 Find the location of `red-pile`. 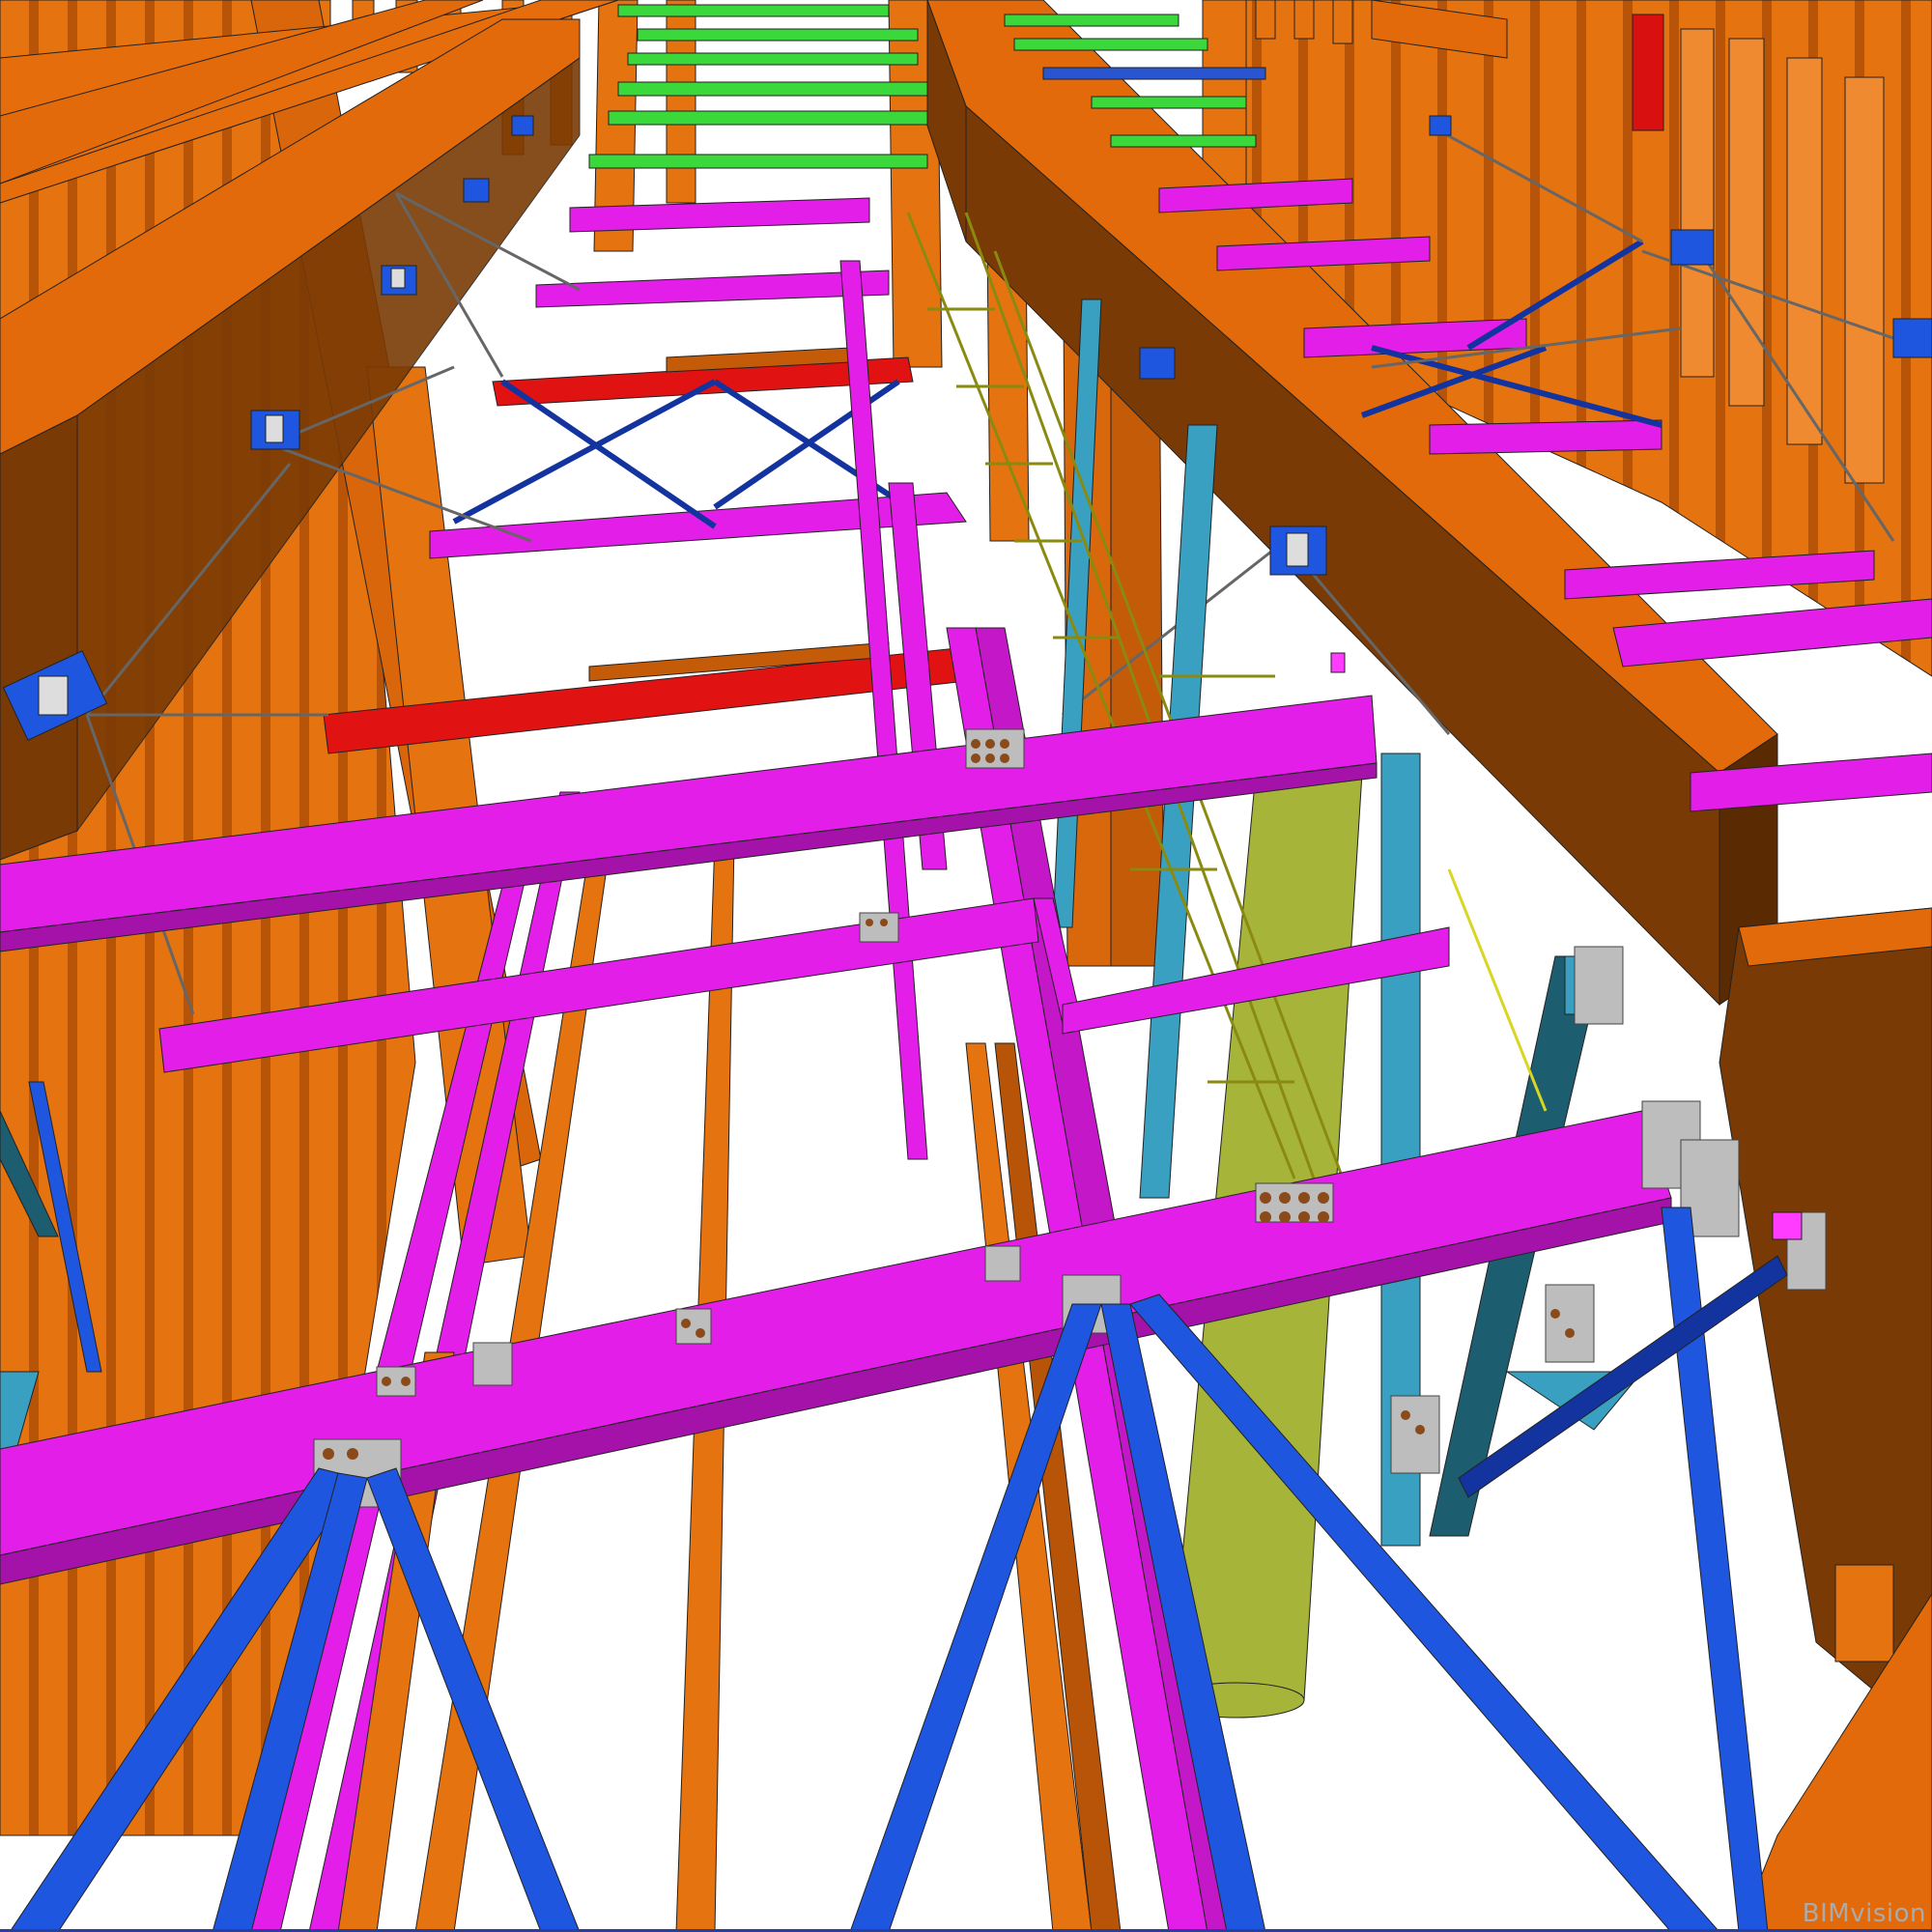

red-pile is located at coordinates (1648, 72).